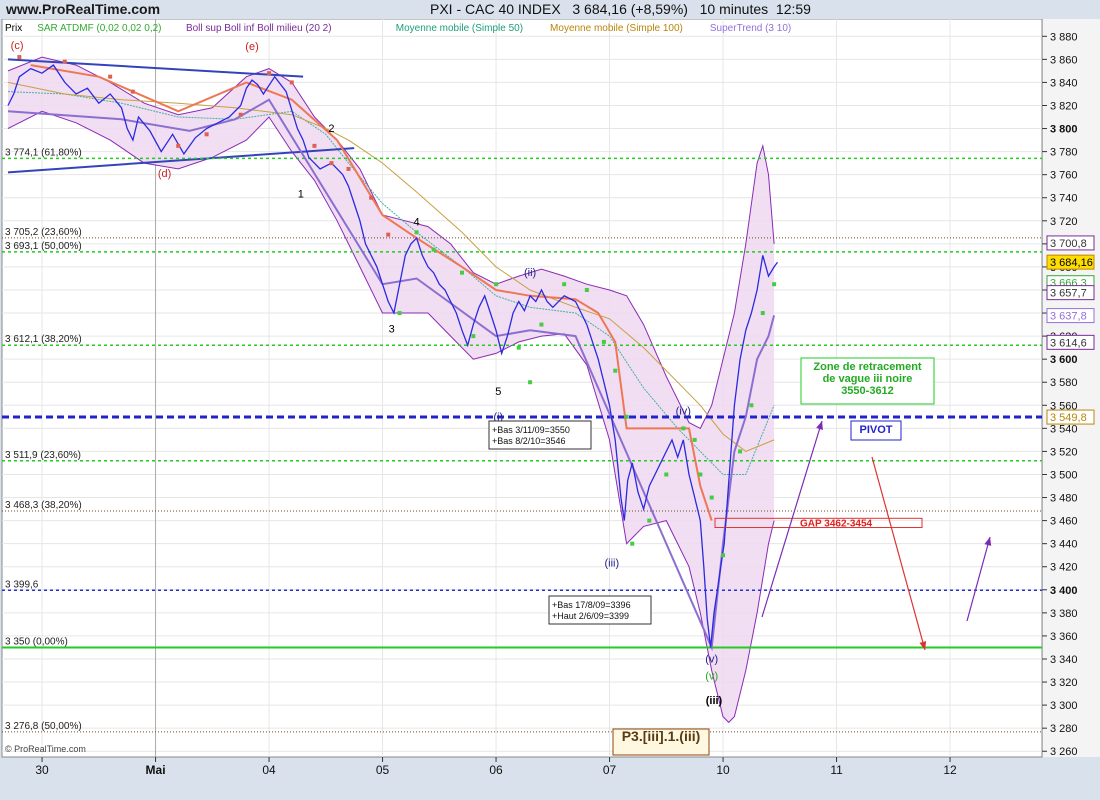 The width and height of the screenshot is (1100, 800). What do you see at coordinates (610, 770) in the screenshot?
I see `x-tick-label: 07` at bounding box center [610, 770].